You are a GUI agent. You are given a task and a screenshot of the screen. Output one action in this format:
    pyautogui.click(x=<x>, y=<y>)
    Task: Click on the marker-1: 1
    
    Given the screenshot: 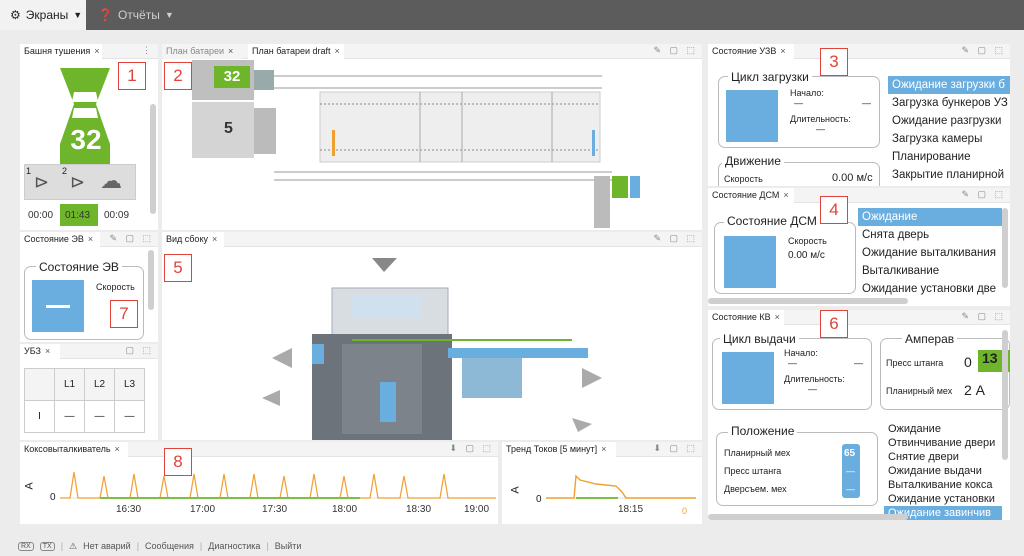 What is the action you would take?
    pyautogui.click(x=132, y=76)
    